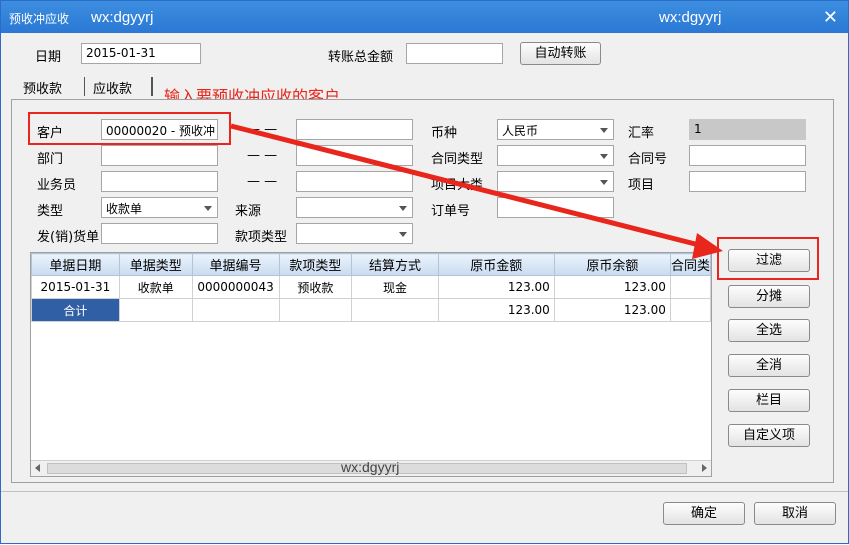 Image resolution: width=849 pixels, height=545 pixels. What do you see at coordinates (469, 186) in the screenshot?
I see `arrow-line` at bounding box center [469, 186].